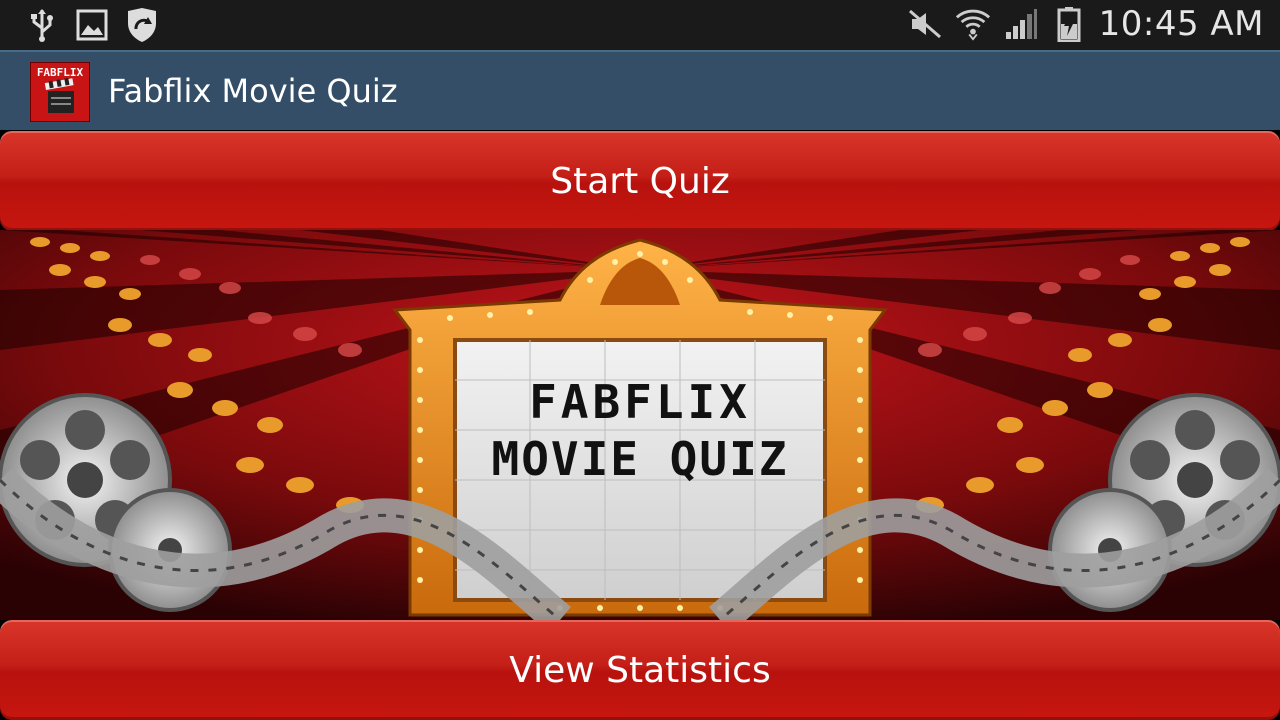 The image size is (1280, 720). I want to click on notification-icons, so click(92, 25).